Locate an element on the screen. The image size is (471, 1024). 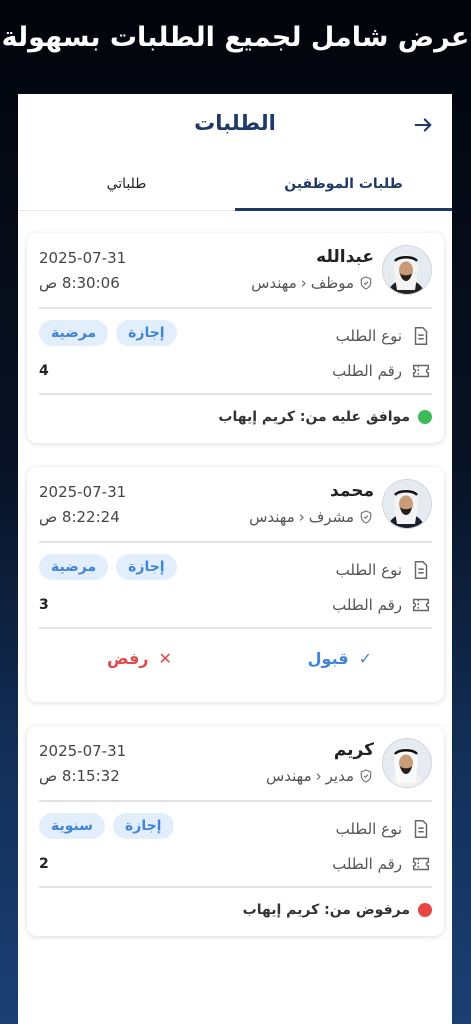
request-type-tags: إجازة سنوية is located at coordinates (106, 826).